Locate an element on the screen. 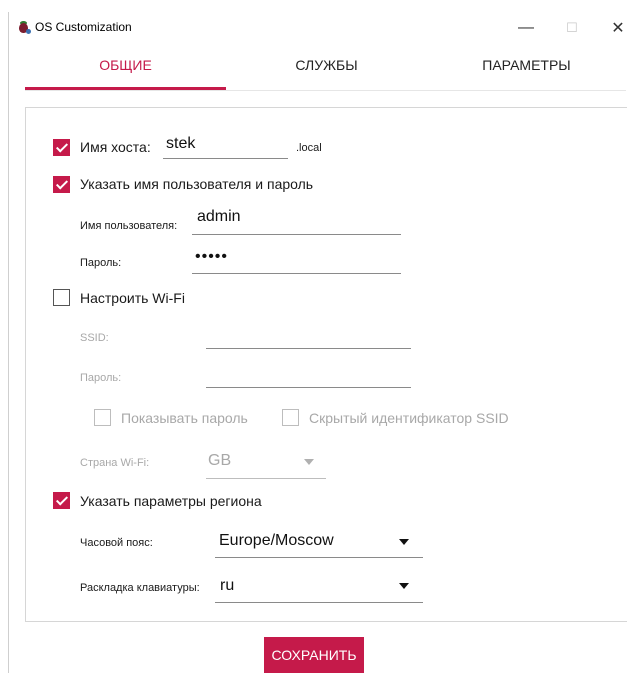 The image size is (634, 673). configure-wifi-checkbox is located at coordinates (61, 297).